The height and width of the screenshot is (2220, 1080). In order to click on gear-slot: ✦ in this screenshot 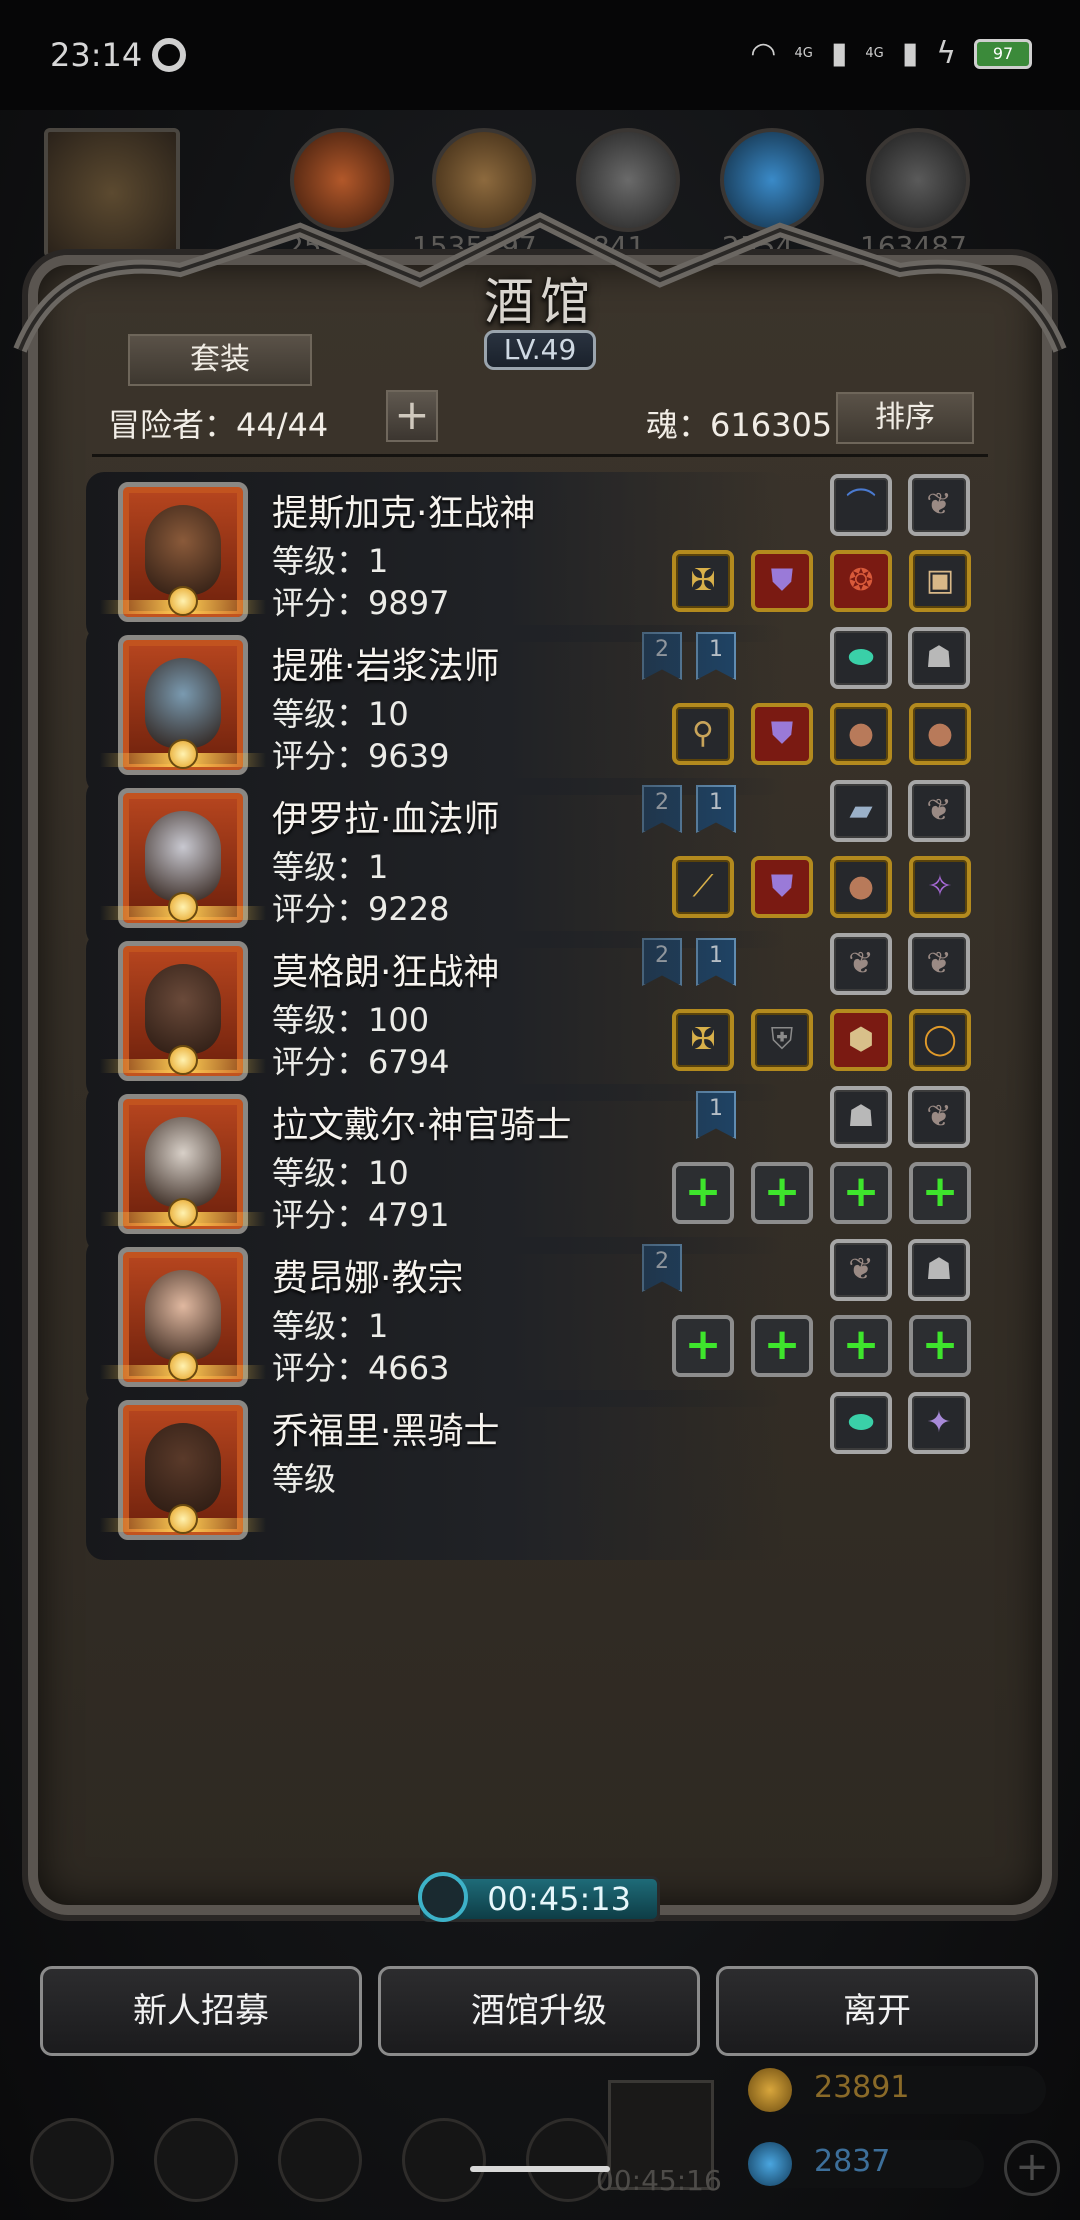, I will do `click(939, 1423)`.